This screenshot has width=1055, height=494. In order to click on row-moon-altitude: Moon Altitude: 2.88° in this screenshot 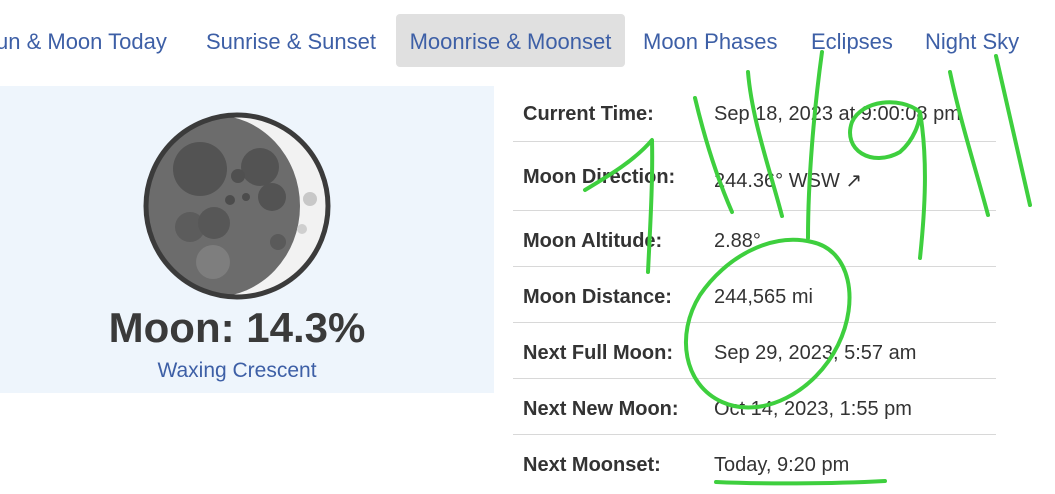, I will do `click(754, 239)`.